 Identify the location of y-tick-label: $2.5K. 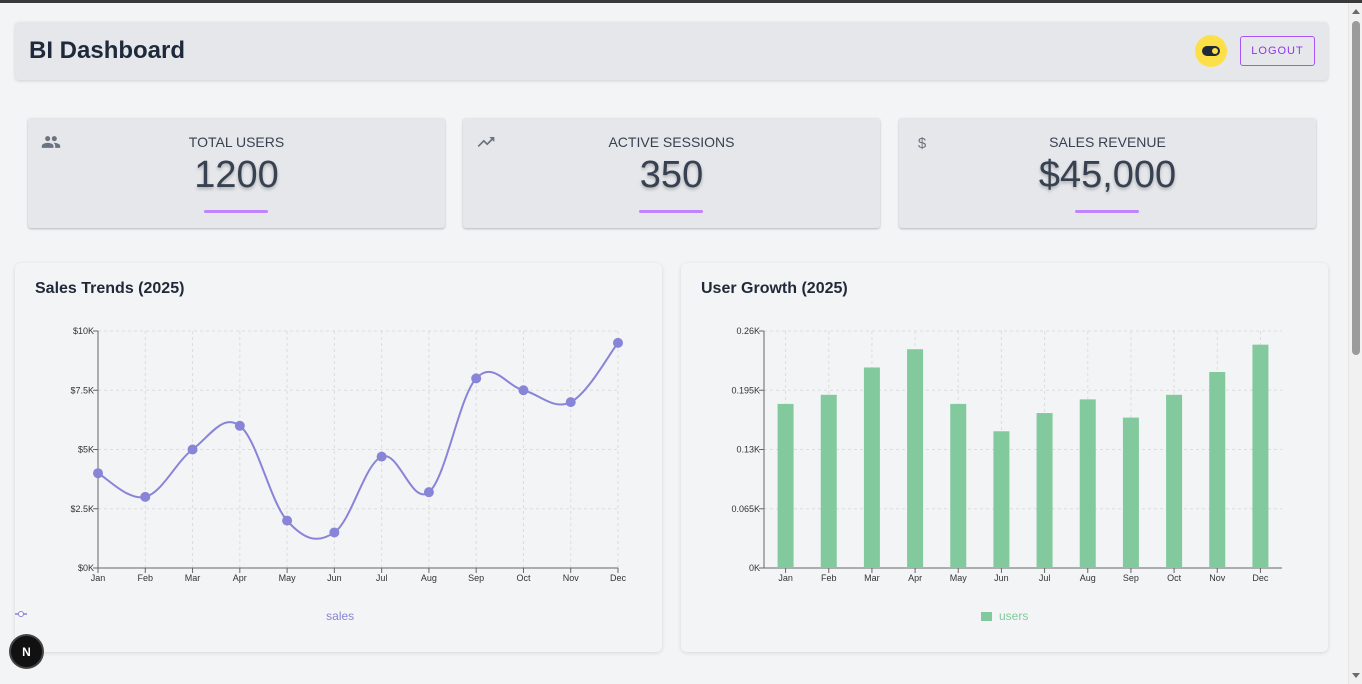
(82, 509).